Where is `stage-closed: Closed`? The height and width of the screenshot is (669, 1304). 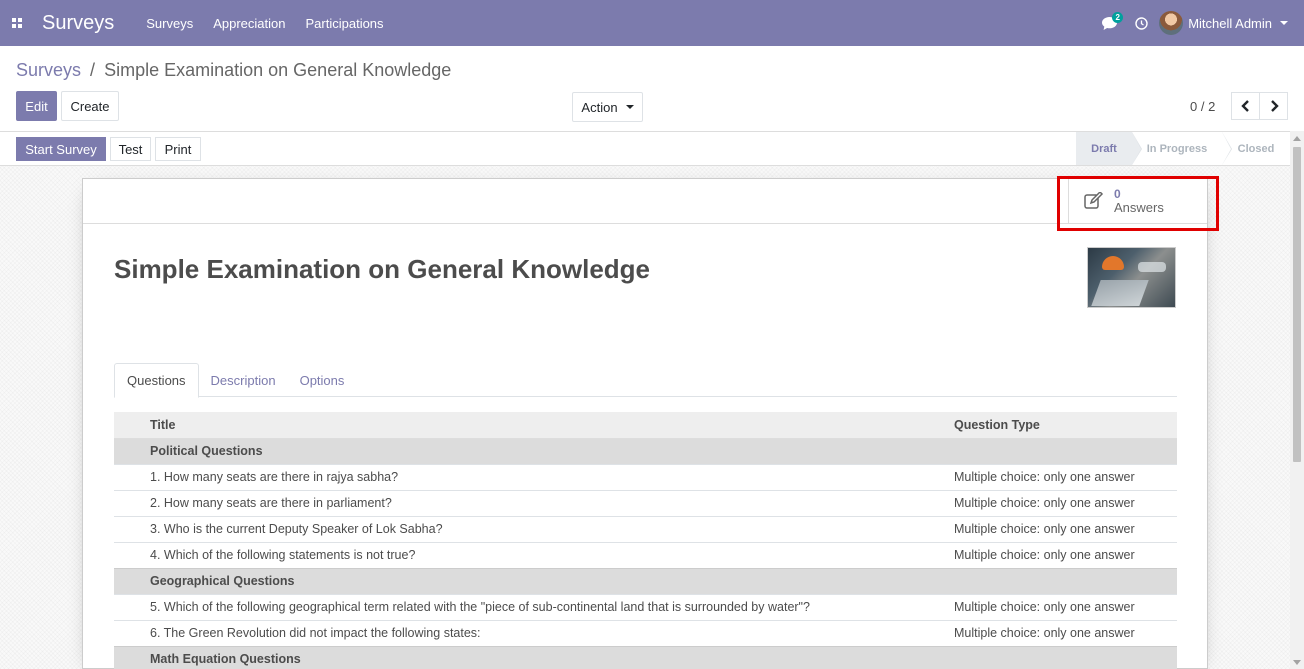
stage-closed: Closed is located at coordinates (1256, 148).